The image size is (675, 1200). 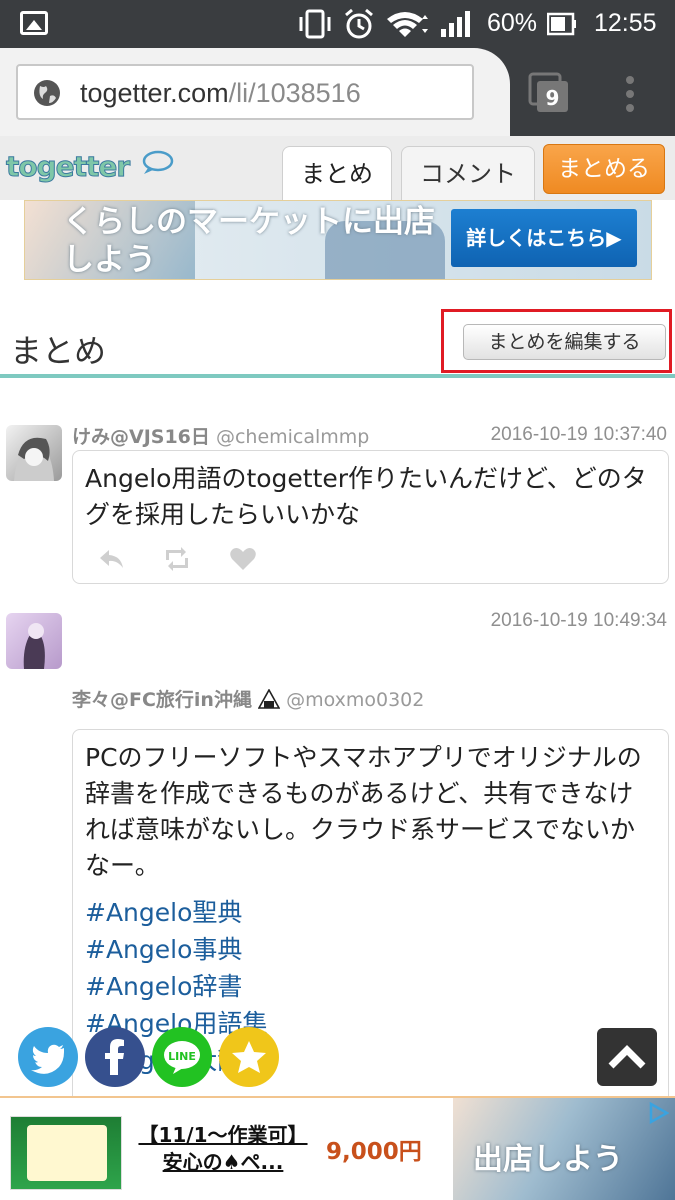 What do you see at coordinates (67, 167) in the screenshot?
I see `togetter-logo: togetter` at bounding box center [67, 167].